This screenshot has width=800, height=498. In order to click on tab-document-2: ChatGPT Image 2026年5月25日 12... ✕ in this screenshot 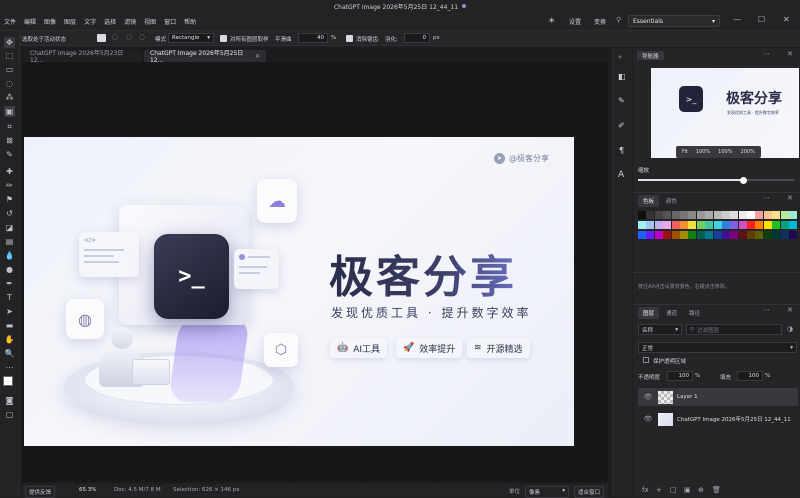, I will do `click(205, 57)`.